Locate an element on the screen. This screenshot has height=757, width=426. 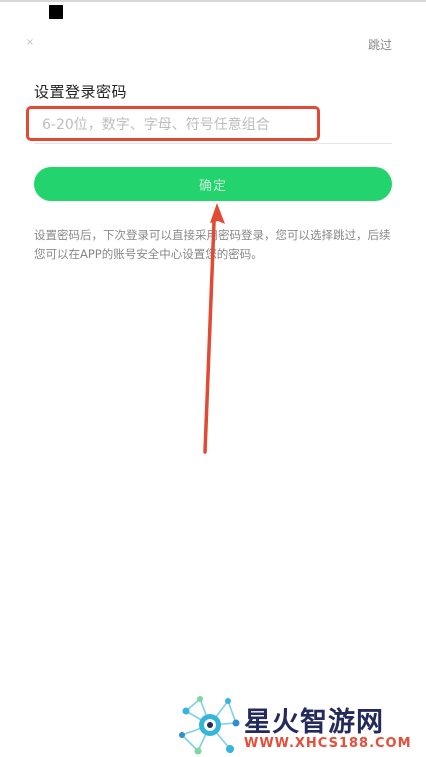
top-divider is located at coordinates (213, 1).